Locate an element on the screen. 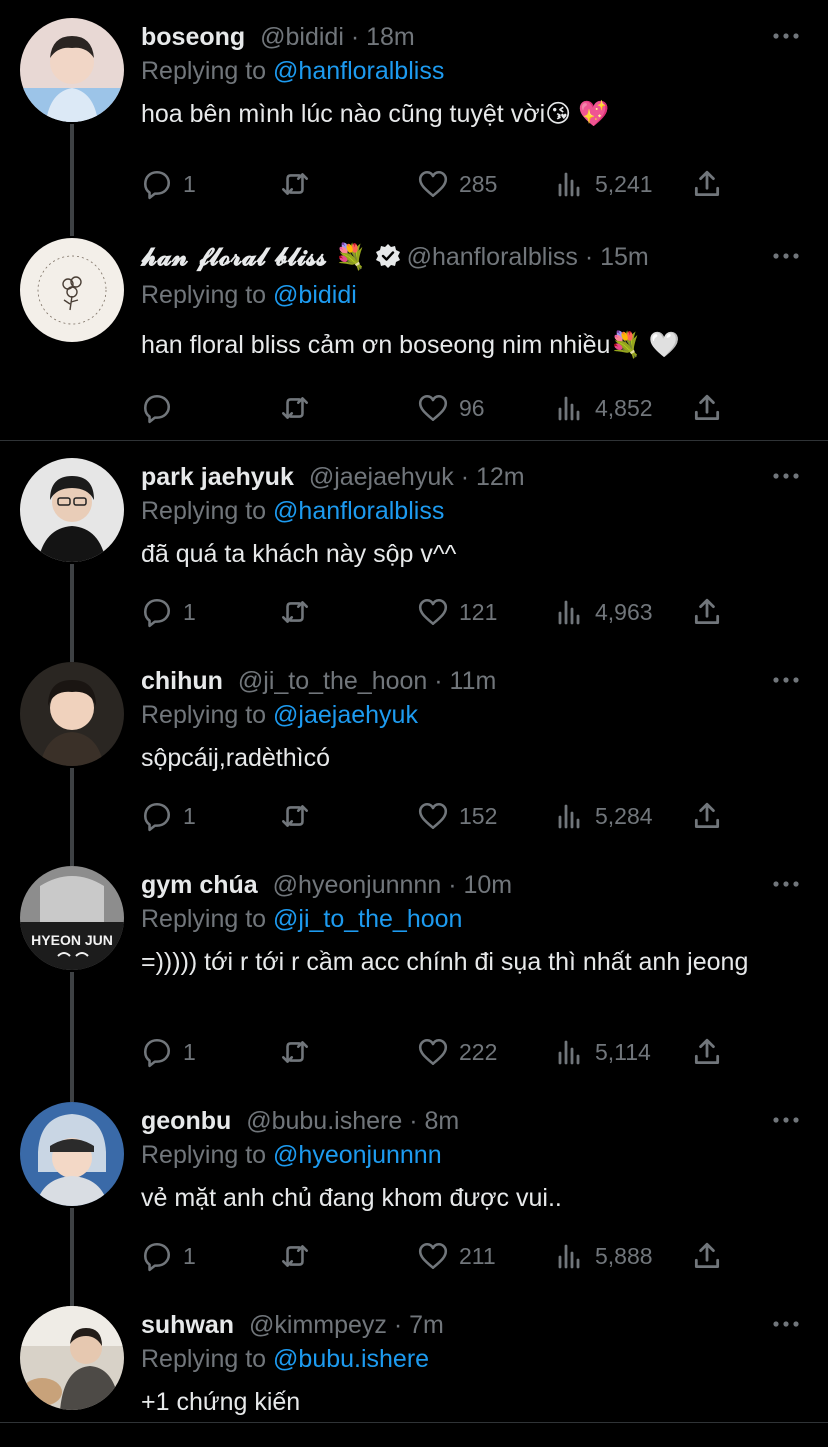 This screenshot has width=828, height=1447. tweet-header: suhwan @kimmpeyz · 7m is located at coordinates (292, 1325).